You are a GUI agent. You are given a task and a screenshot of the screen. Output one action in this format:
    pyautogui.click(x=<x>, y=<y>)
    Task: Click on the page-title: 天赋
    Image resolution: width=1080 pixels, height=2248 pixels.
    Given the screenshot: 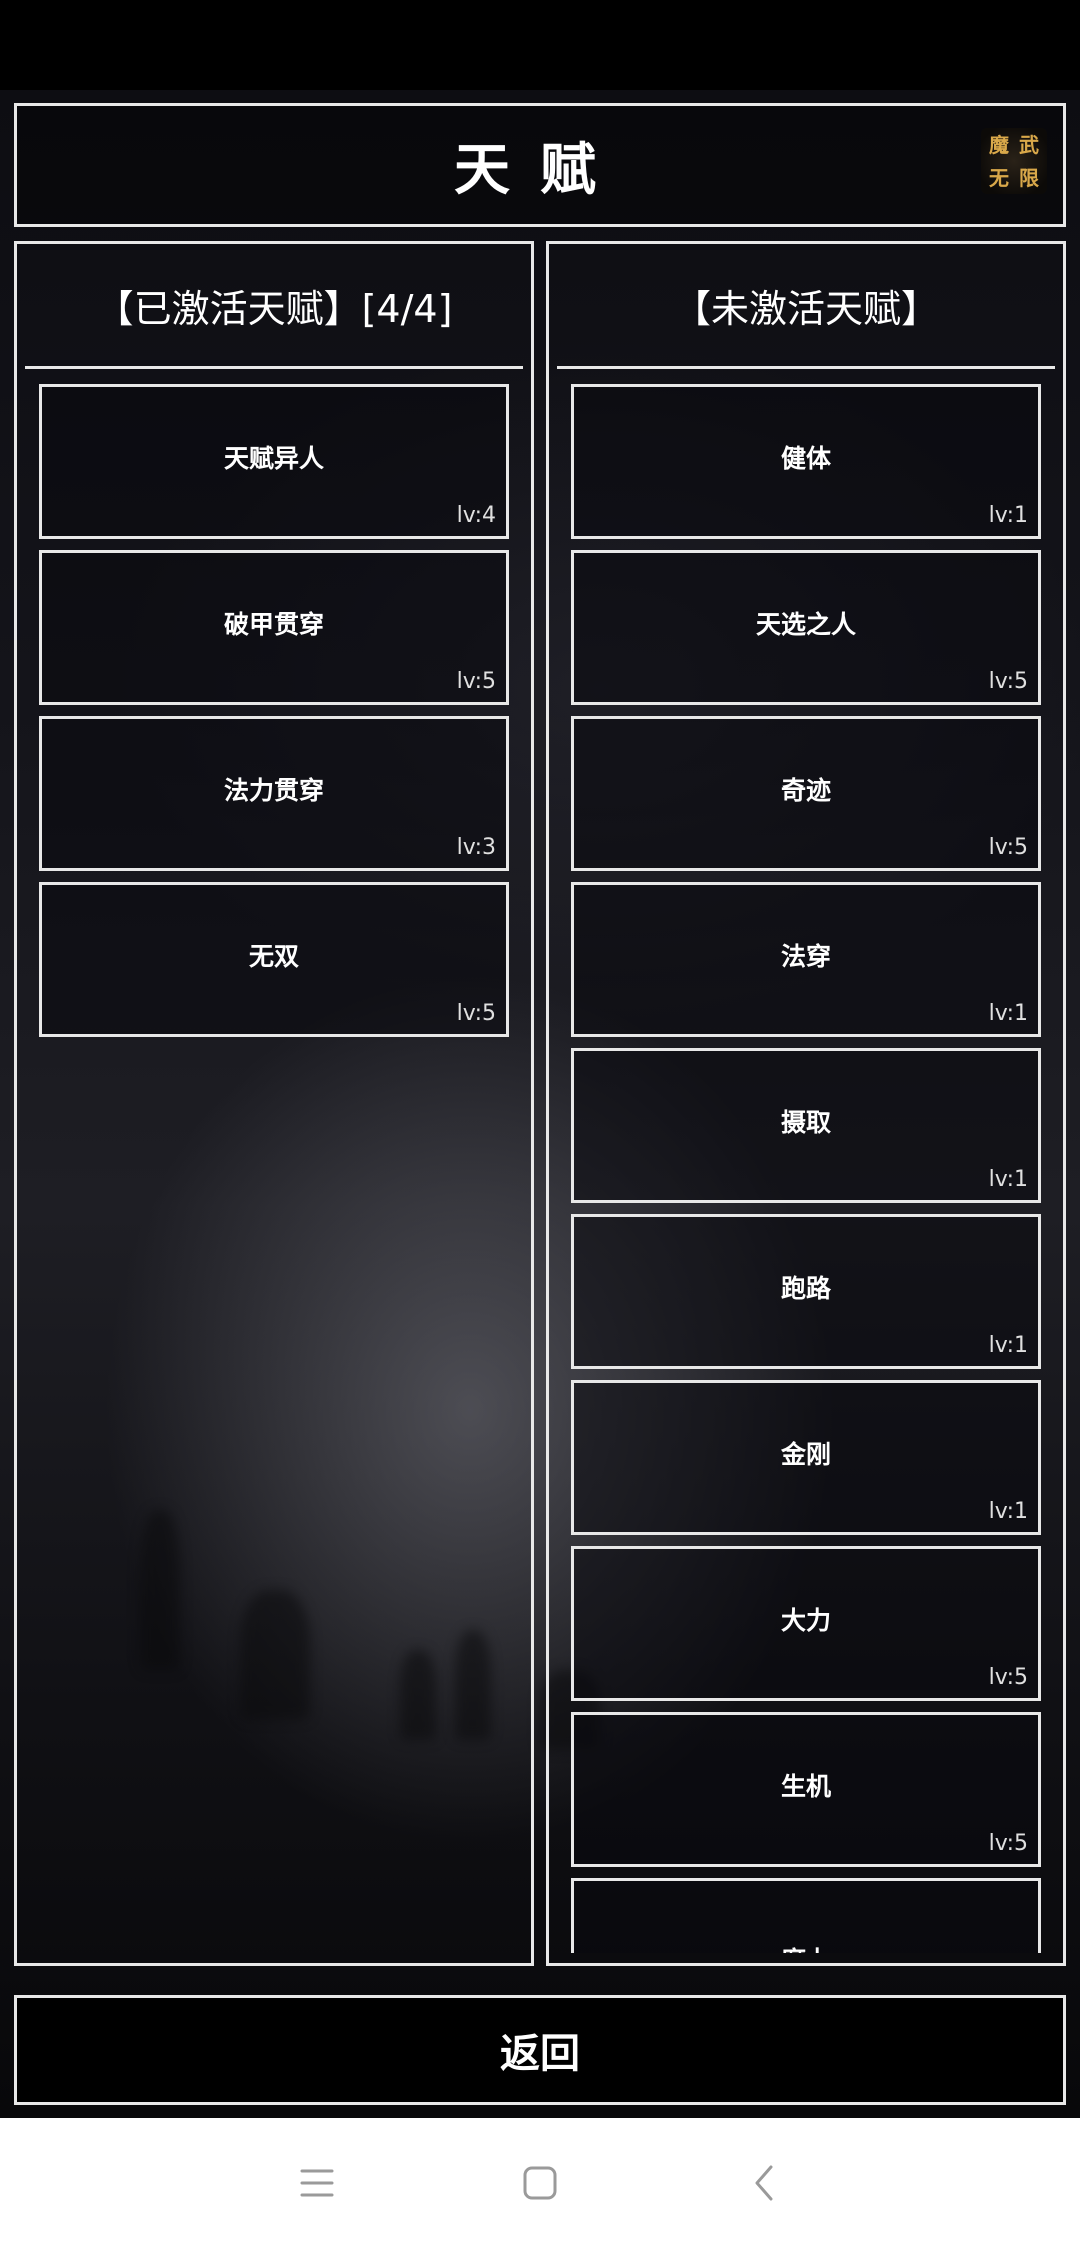 What is the action you would take?
    pyautogui.click(x=540, y=170)
    